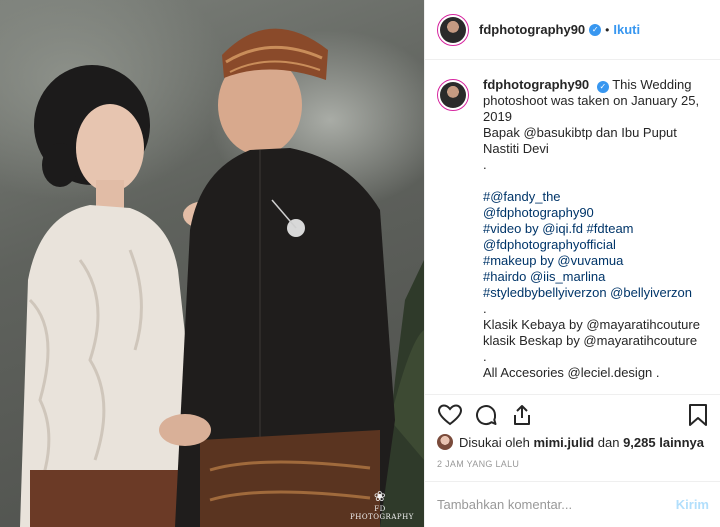 This screenshot has height=527, width=720. I want to click on caption-hashtag-line: #@fandy_the, so click(594, 197).